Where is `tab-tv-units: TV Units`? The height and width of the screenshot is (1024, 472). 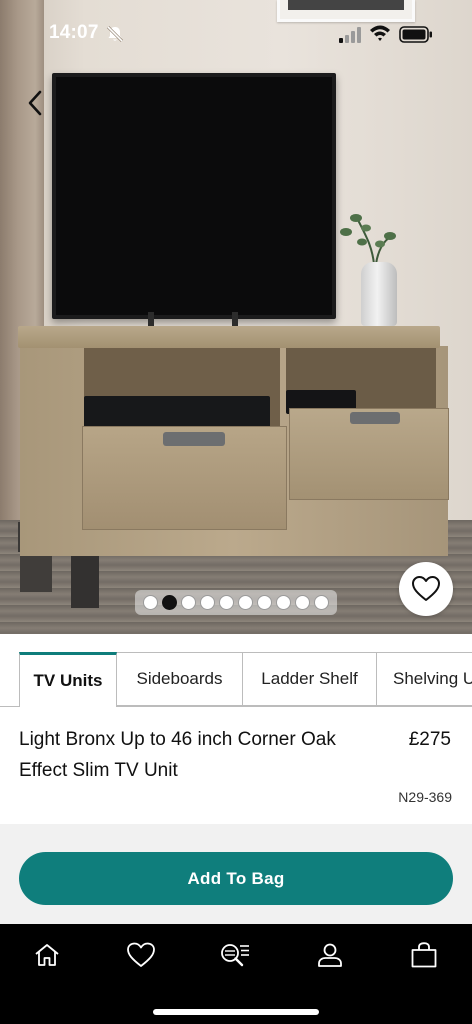
tab-tv-units: TV Units is located at coordinates (68, 679).